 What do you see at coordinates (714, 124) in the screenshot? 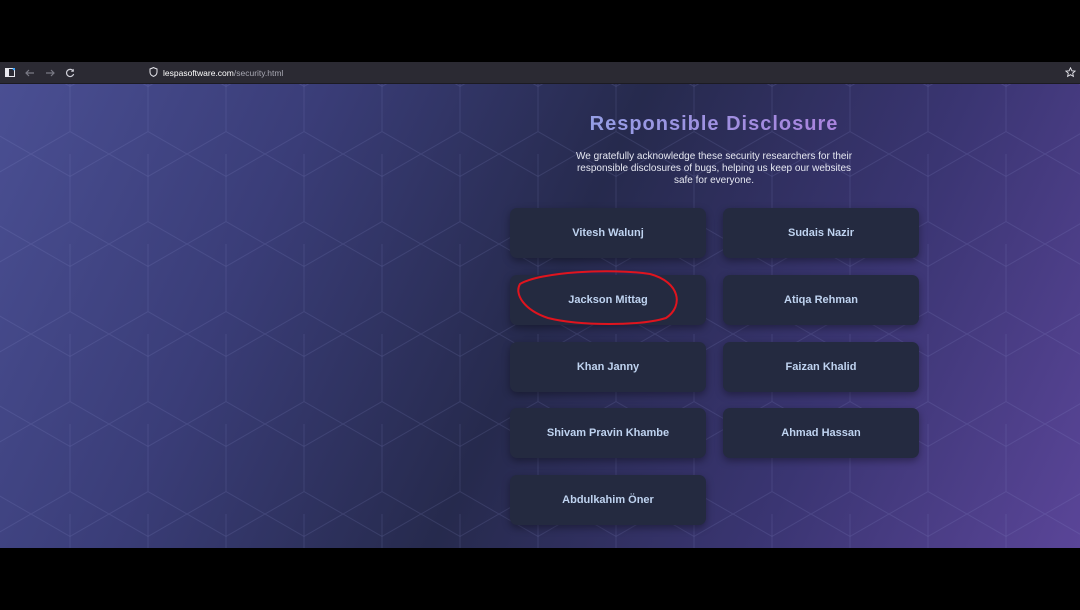
I see `page-title: Responsible Disclosure` at bounding box center [714, 124].